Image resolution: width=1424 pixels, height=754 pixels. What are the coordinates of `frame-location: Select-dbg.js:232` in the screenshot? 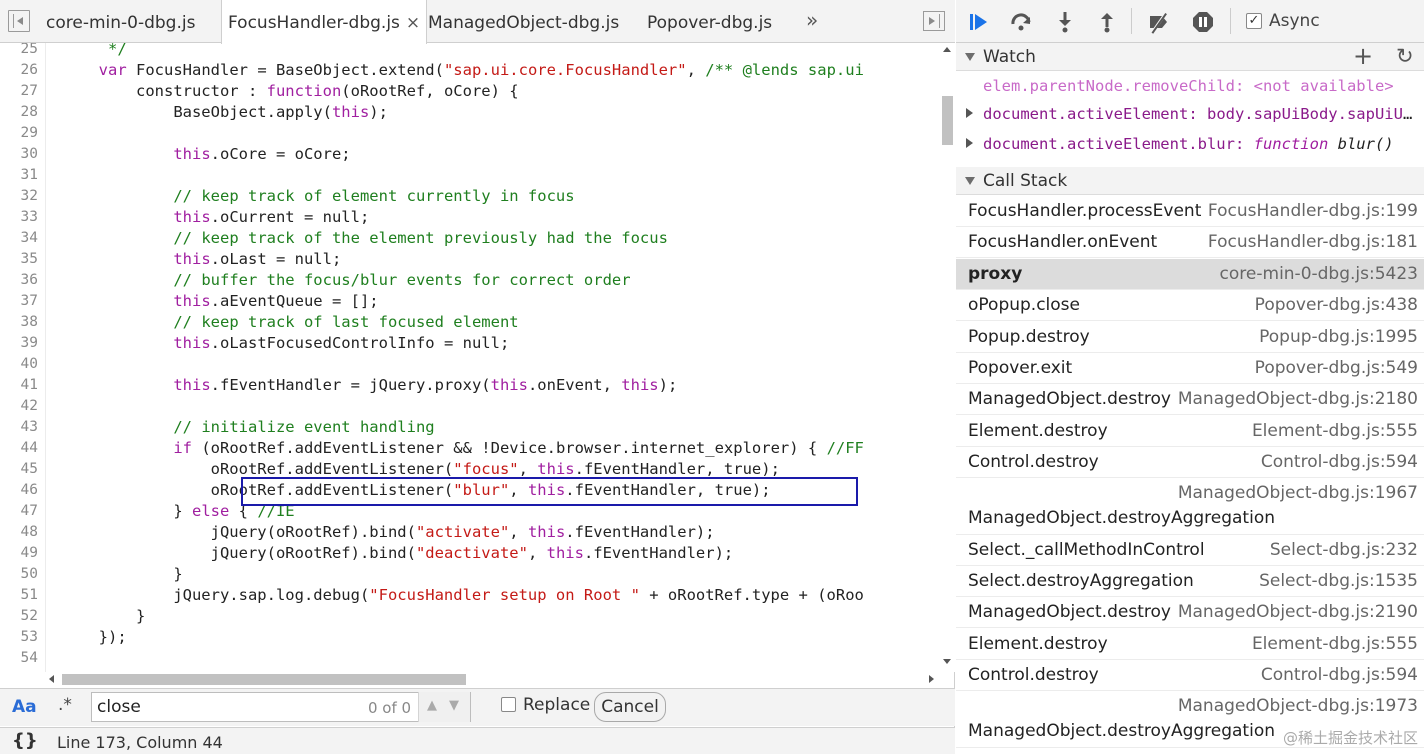 It's located at (1344, 550).